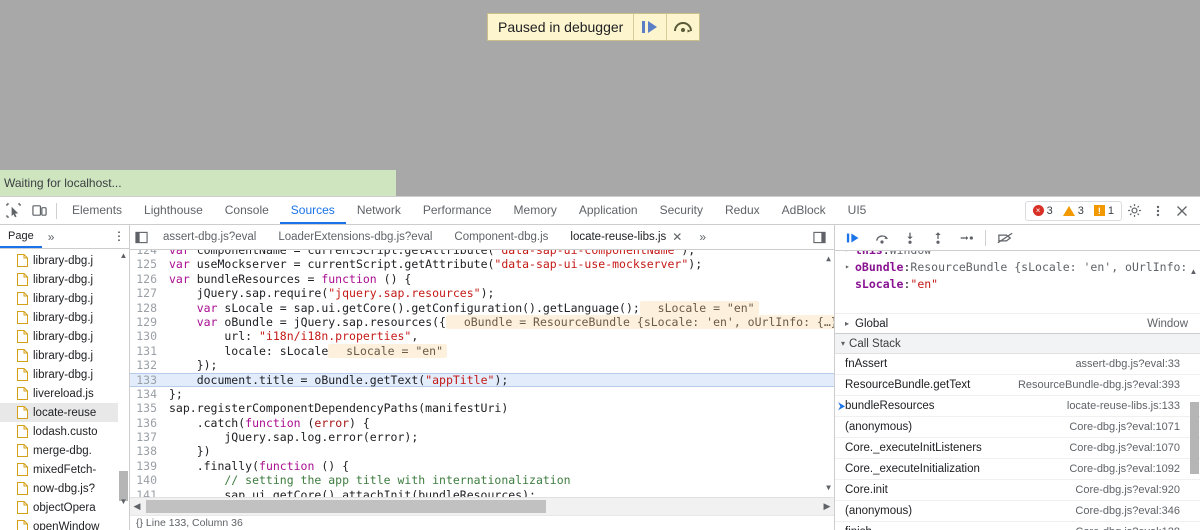 This screenshot has height=530, width=1200. What do you see at coordinates (146, 380) in the screenshot?
I see `line-number: 133` at bounding box center [146, 380].